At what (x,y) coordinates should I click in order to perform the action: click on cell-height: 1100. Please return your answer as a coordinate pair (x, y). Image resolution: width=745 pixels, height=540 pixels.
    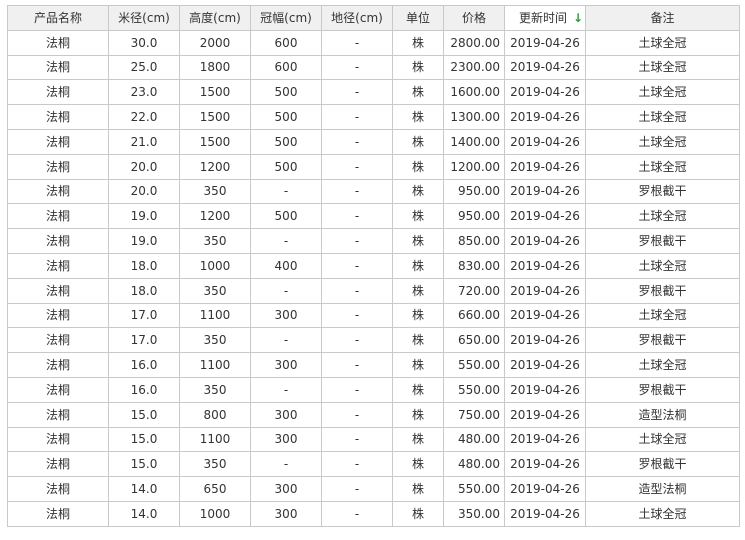
    Looking at the image, I should click on (215, 365).